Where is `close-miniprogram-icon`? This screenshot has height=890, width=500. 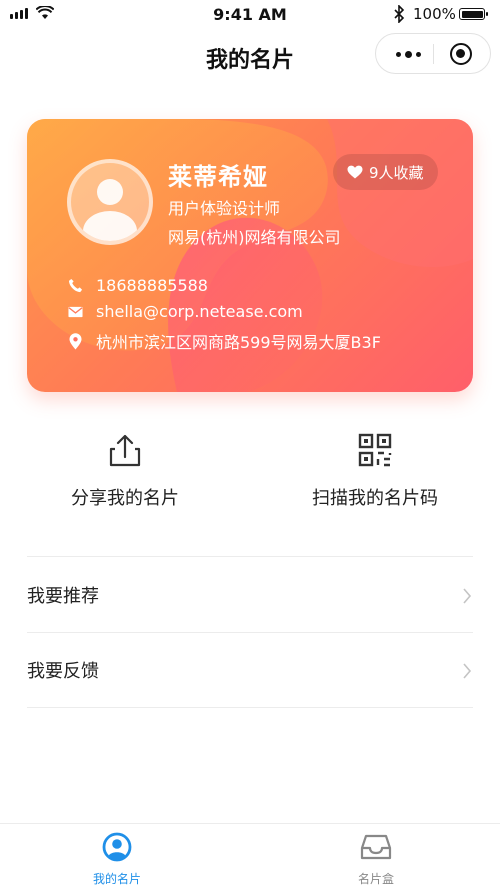
close-miniprogram-icon is located at coordinates (461, 54).